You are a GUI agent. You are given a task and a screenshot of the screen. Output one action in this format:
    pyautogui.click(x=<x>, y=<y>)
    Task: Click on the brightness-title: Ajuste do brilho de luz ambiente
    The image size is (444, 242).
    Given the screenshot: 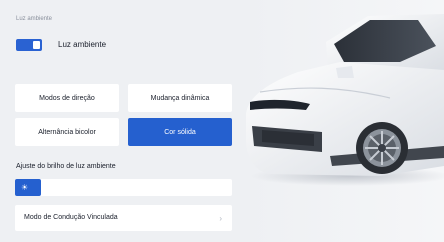 What is the action you would take?
    pyautogui.click(x=66, y=166)
    